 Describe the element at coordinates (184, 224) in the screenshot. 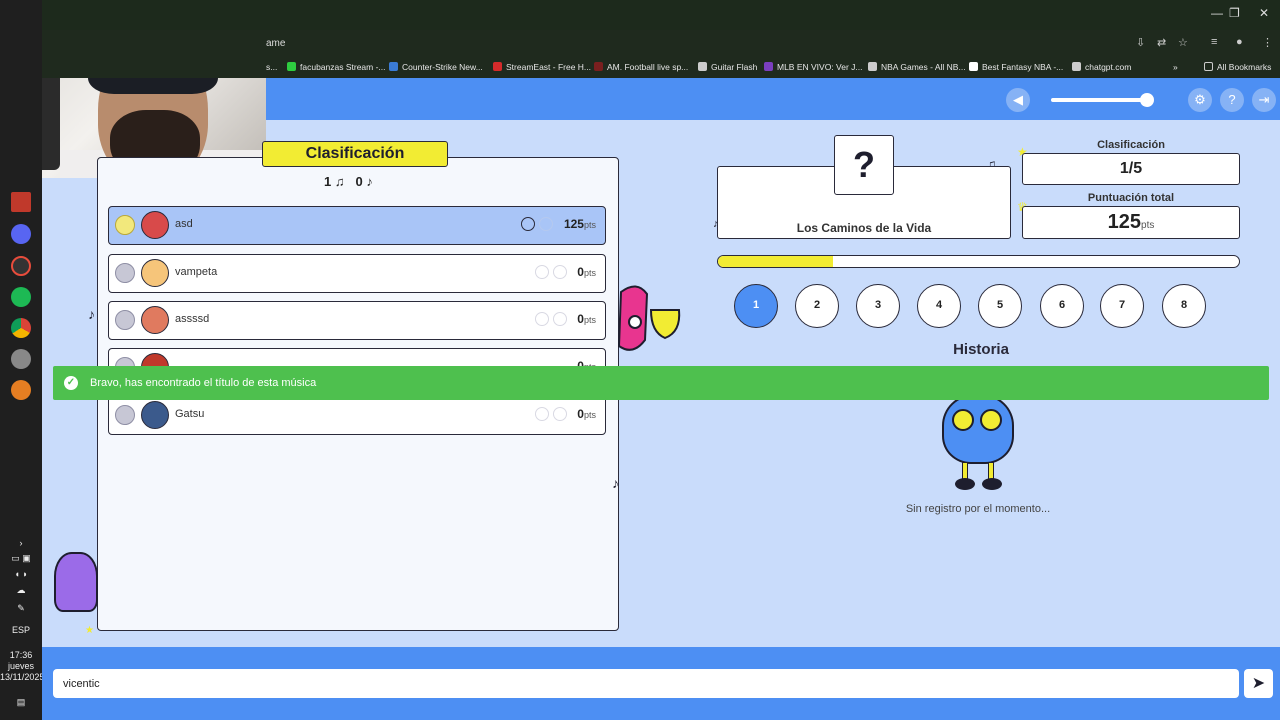

I see `player-name: asd` at that location.